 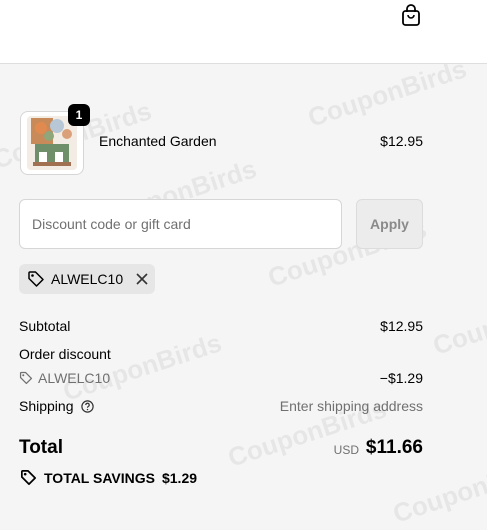 What do you see at coordinates (389, 224) in the screenshot?
I see `apply-button: Apply` at bounding box center [389, 224].